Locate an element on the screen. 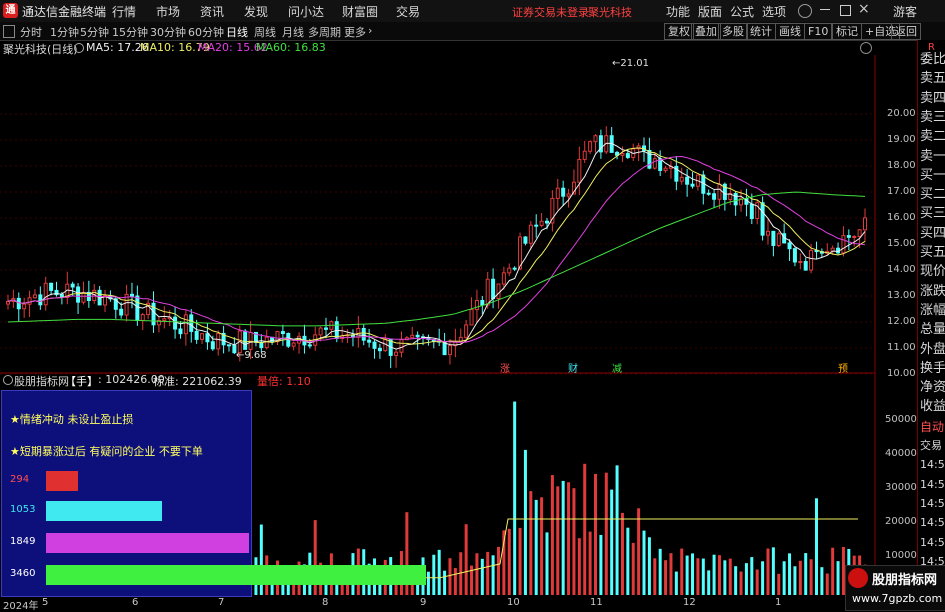  tab-timeshare: 分时 is located at coordinates (31, 32).